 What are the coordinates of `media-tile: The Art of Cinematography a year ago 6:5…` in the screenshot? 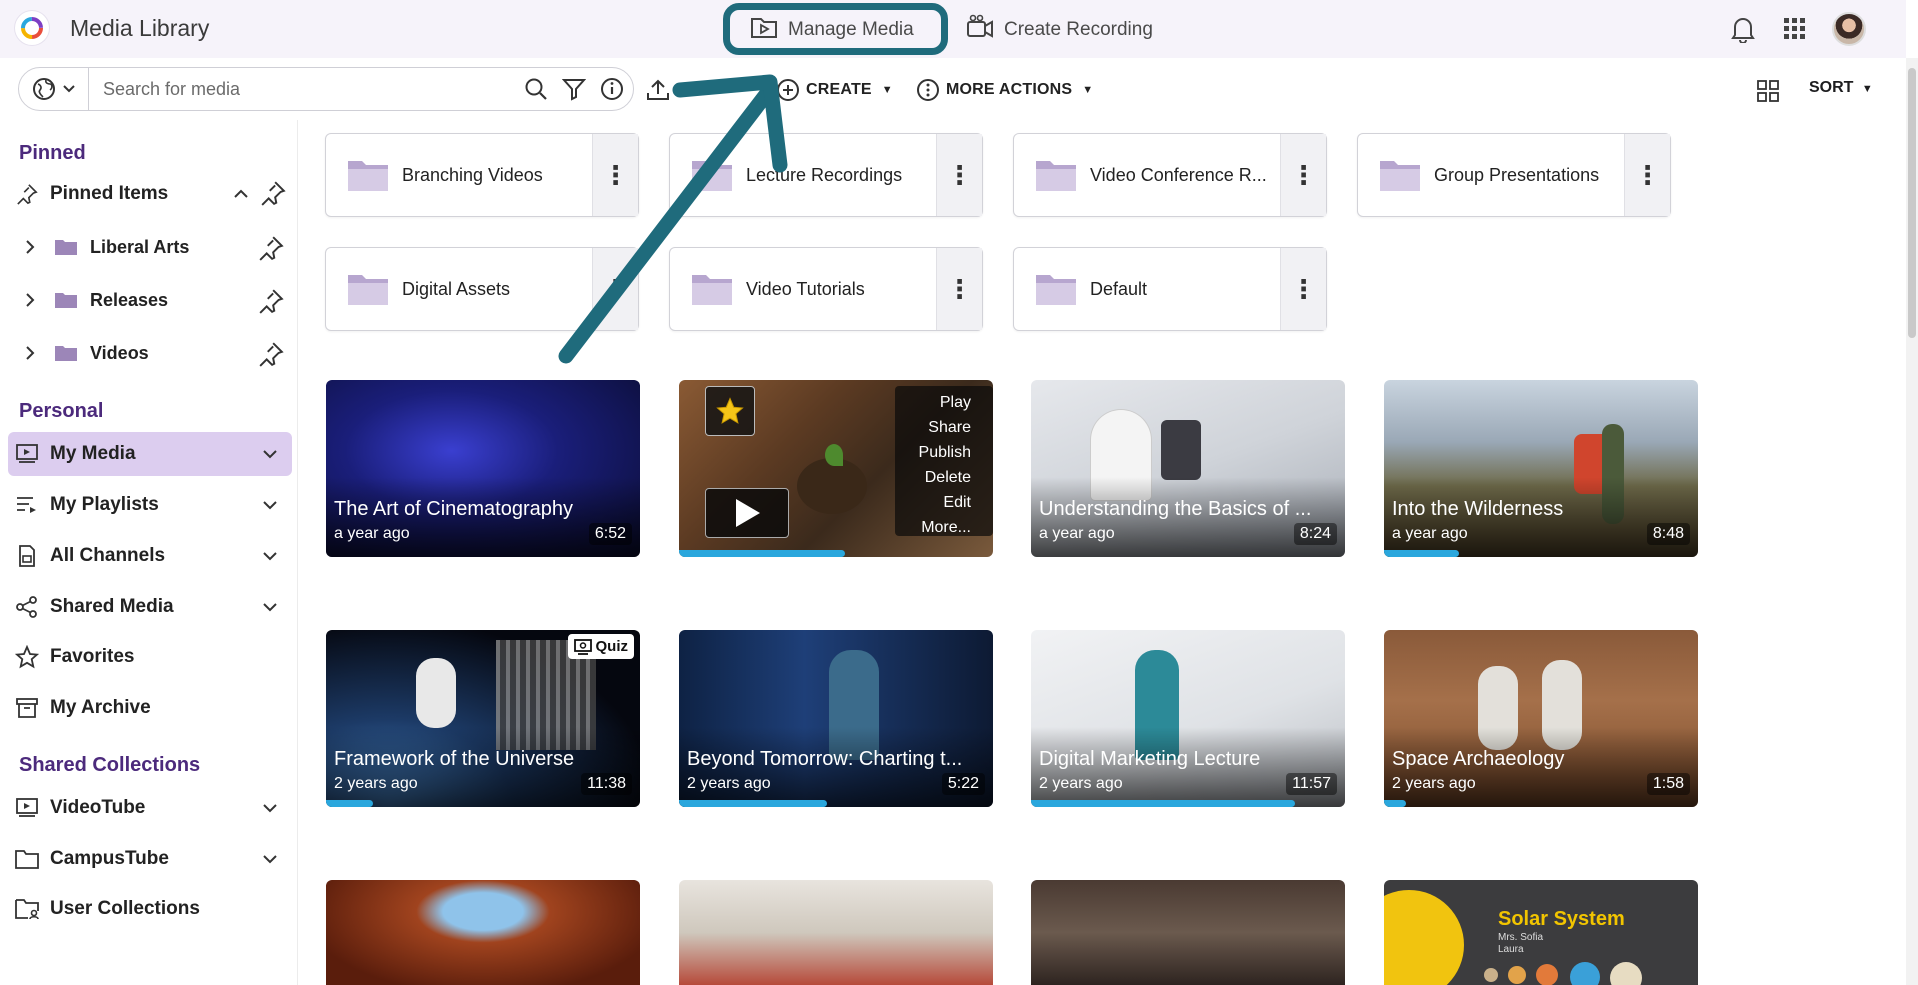 It's located at (483, 468).